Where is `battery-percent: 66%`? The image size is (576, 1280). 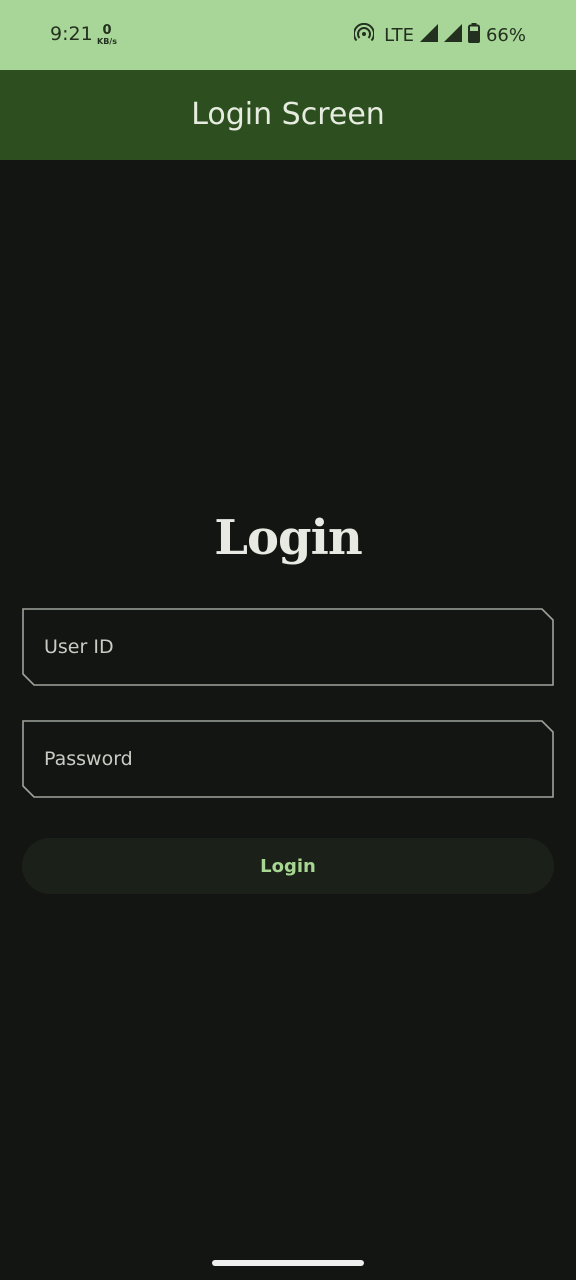
battery-percent: 66% is located at coordinates (505, 35).